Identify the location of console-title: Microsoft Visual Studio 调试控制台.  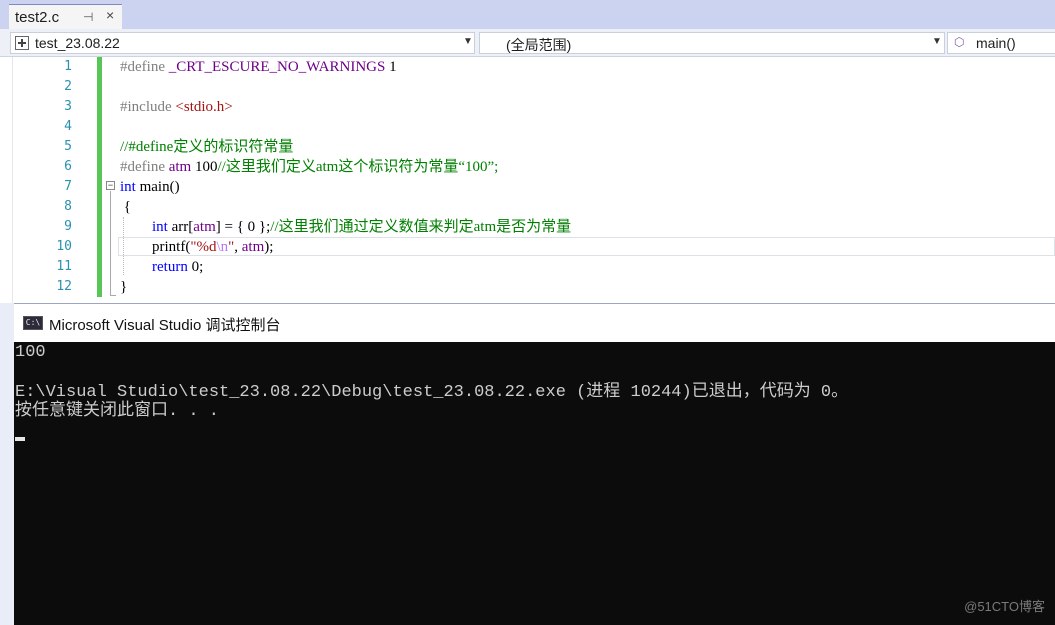
(165, 325).